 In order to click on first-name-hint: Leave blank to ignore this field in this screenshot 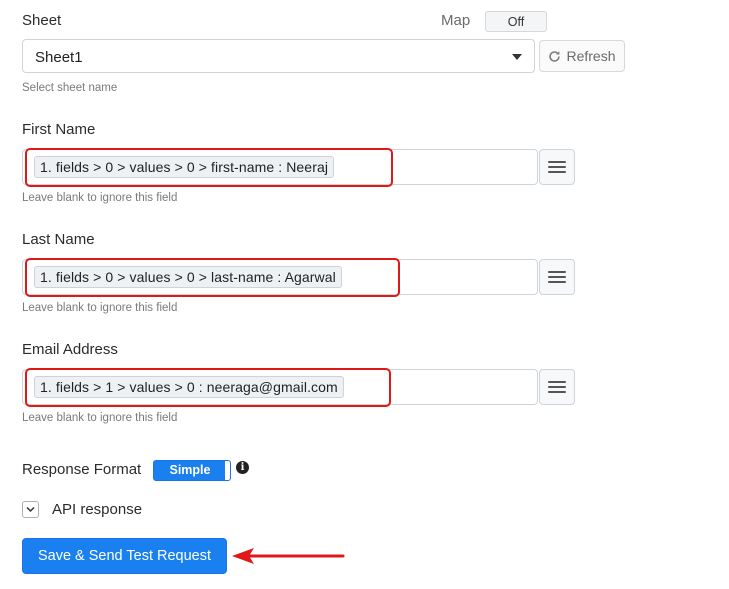, I will do `click(100, 198)`.